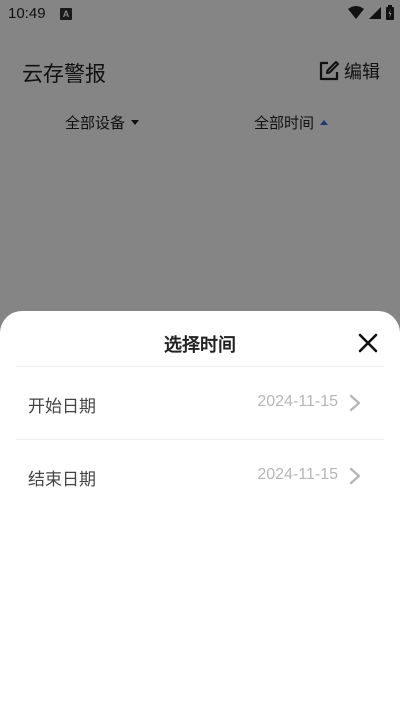  I want to click on sheet-title: 选择时间, so click(200, 345).